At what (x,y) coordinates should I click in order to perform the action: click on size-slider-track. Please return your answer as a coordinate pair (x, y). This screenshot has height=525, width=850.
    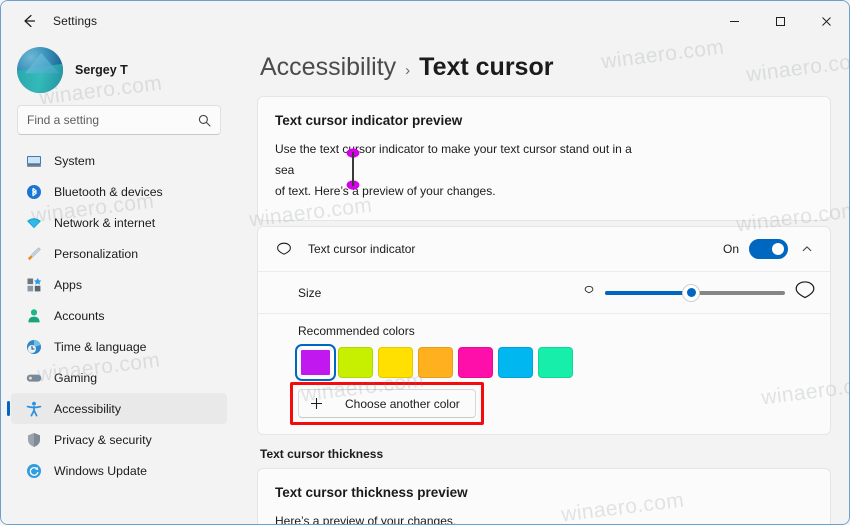
    Looking at the image, I should click on (695, 292).